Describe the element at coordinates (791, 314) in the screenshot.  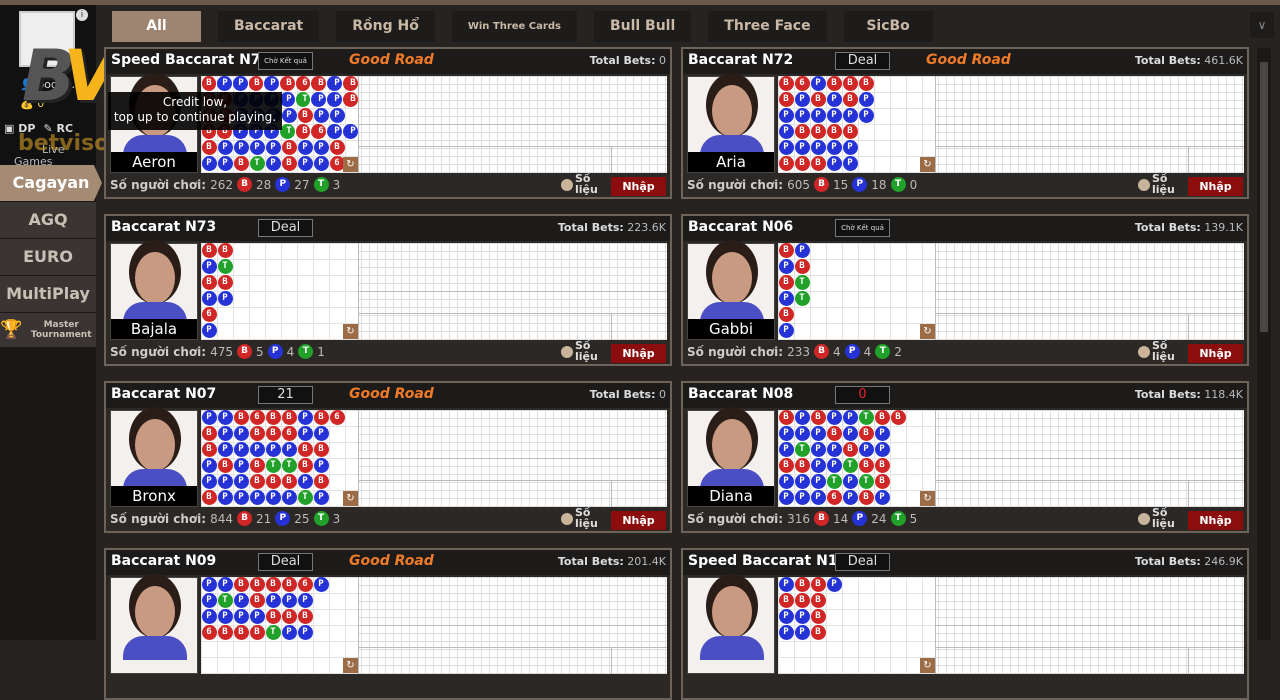
I see `bead-row-letters: B` at that location.